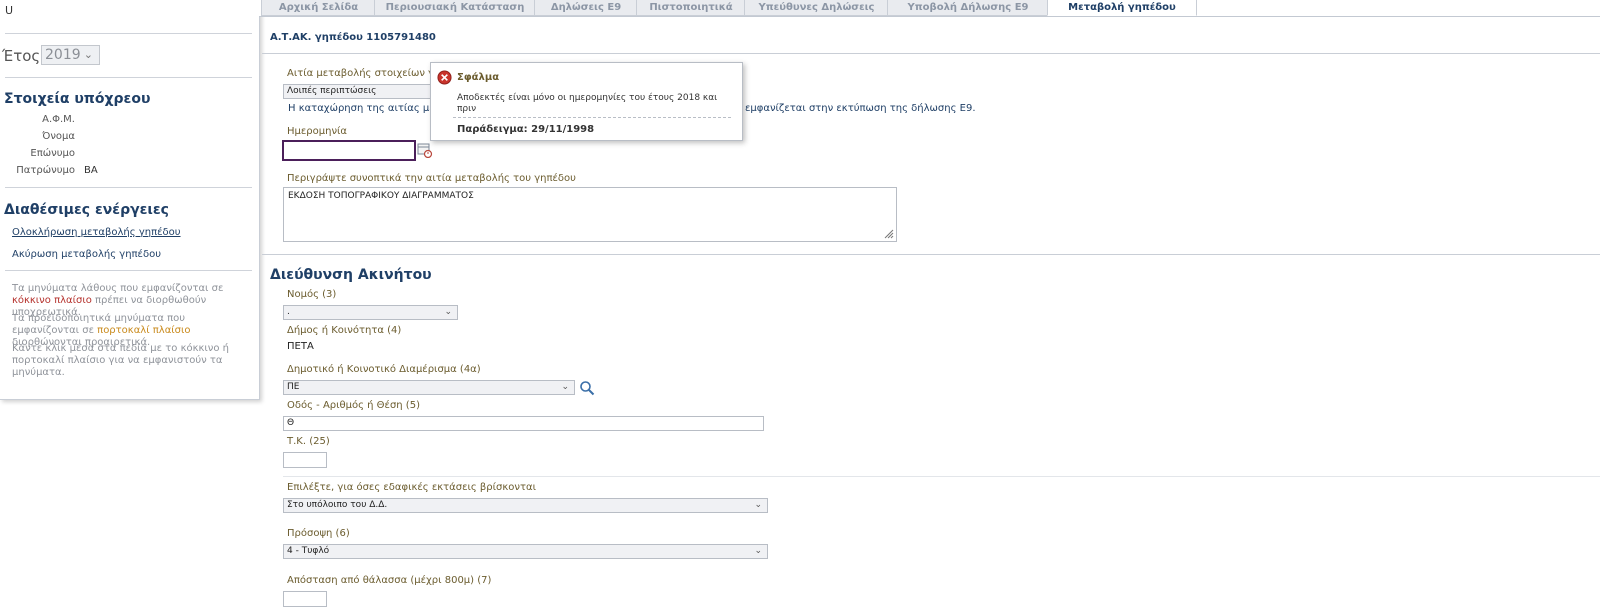 This screenshot has width=1600, height=607. Describe the element at coordinates (968, 8) in the screenshot. I see `tab-submit-e9: Υποβολή Δήλωσης Ε9` at that location.